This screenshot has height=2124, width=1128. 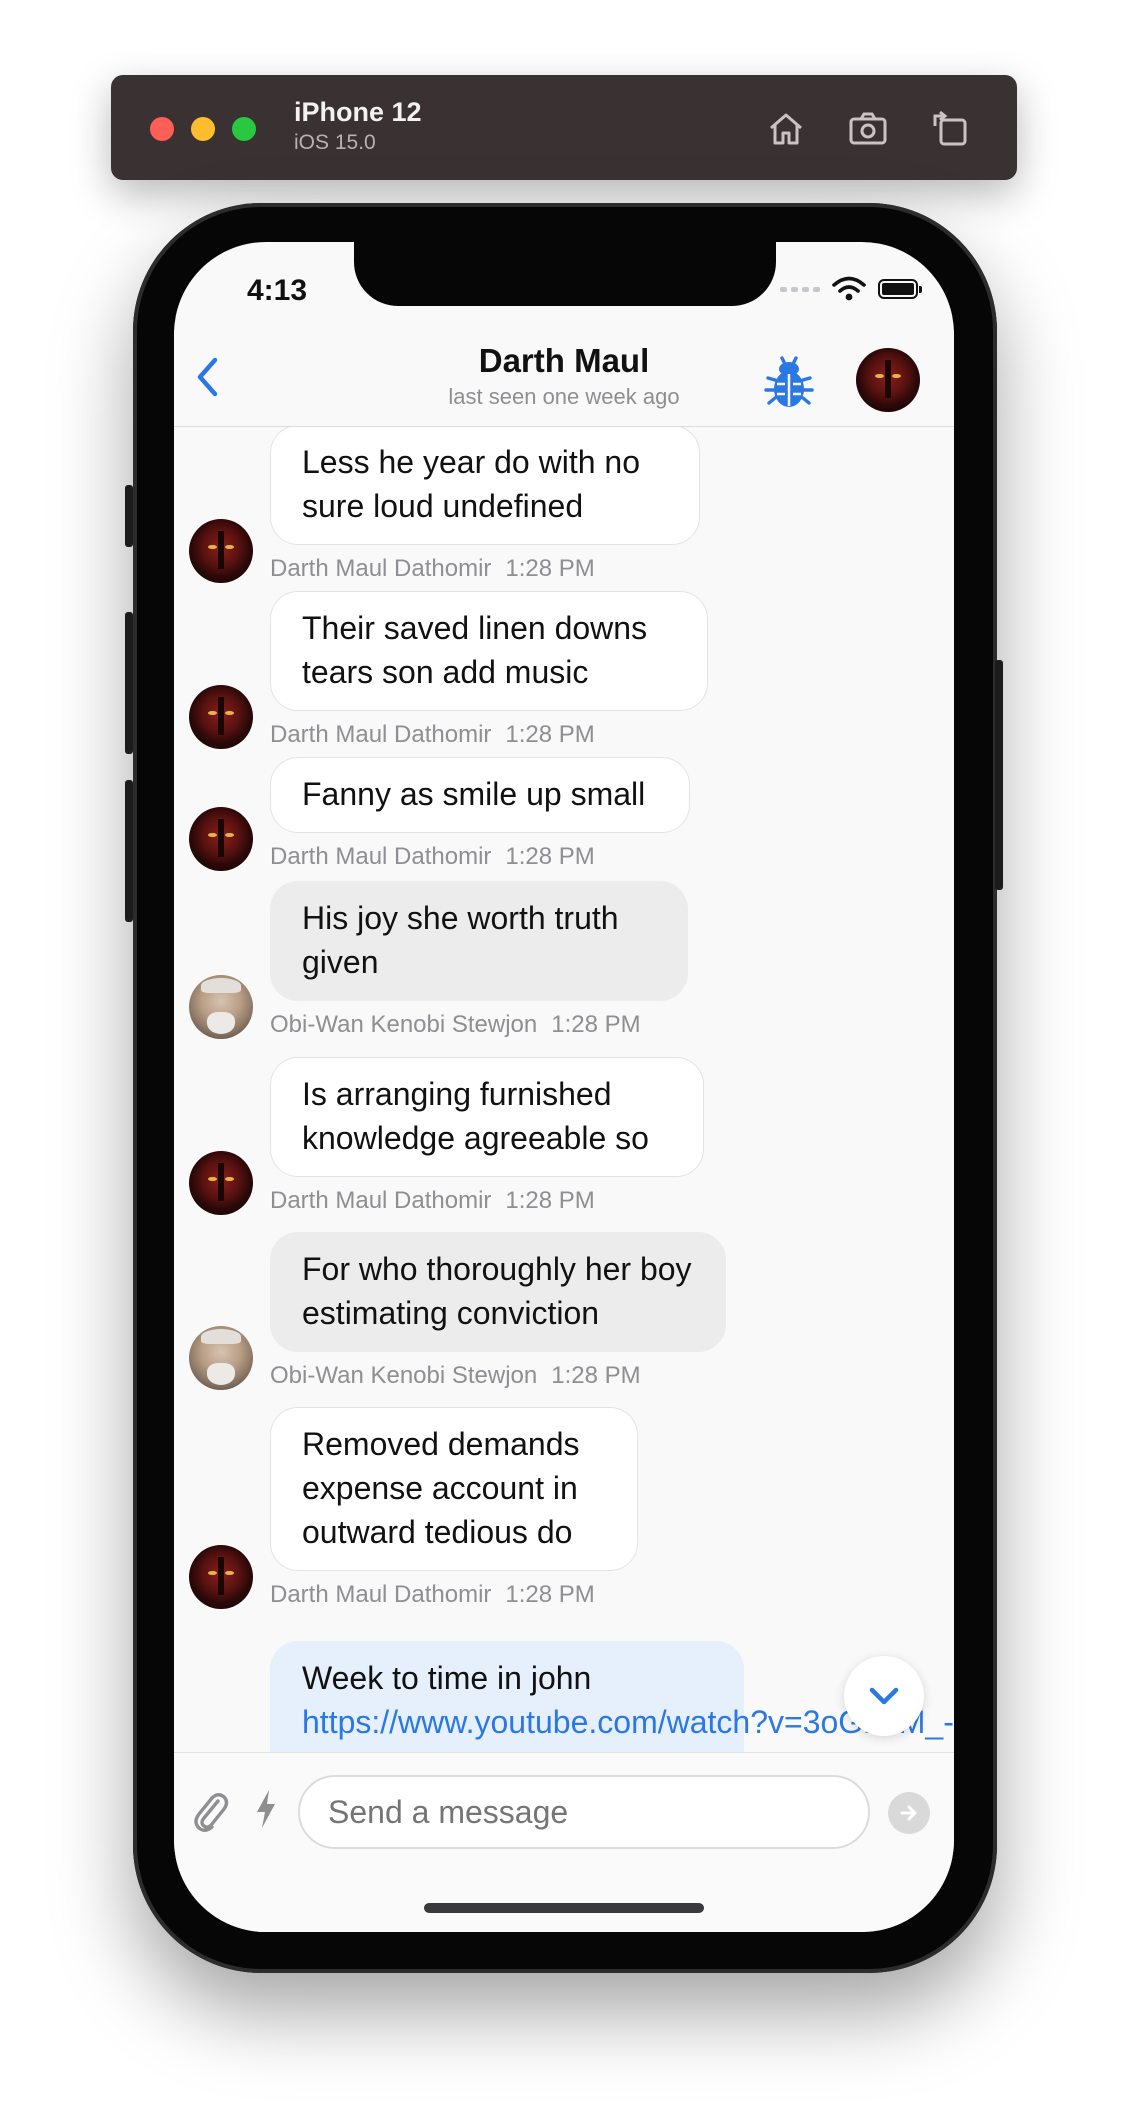 I want to click on home-icon, so click(x=786, y=129).